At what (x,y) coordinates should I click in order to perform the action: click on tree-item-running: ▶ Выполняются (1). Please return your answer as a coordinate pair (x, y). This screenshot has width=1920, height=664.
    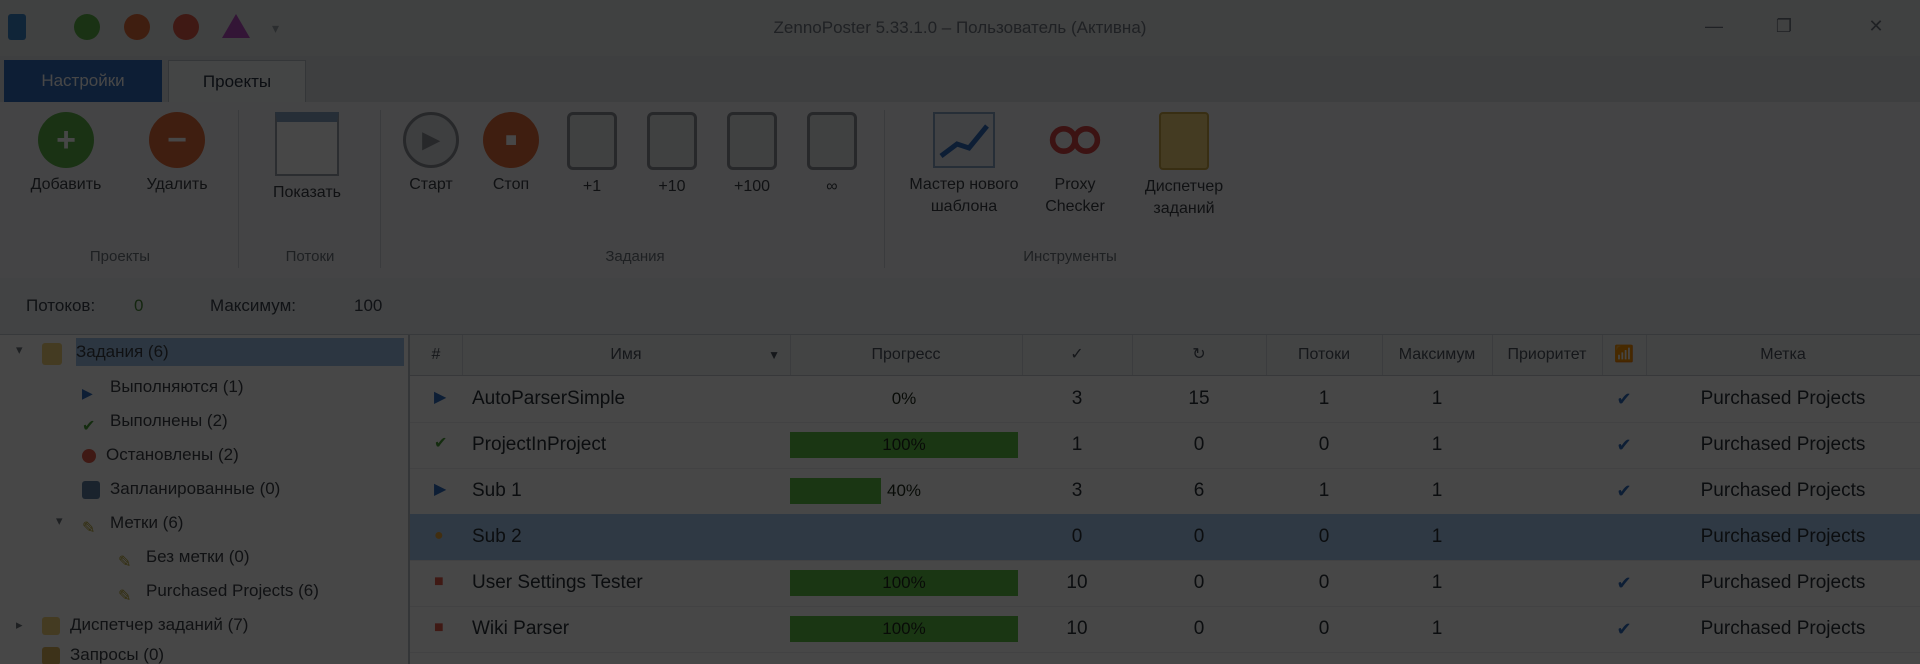
    Looking at the image, I should click on (163, 387).